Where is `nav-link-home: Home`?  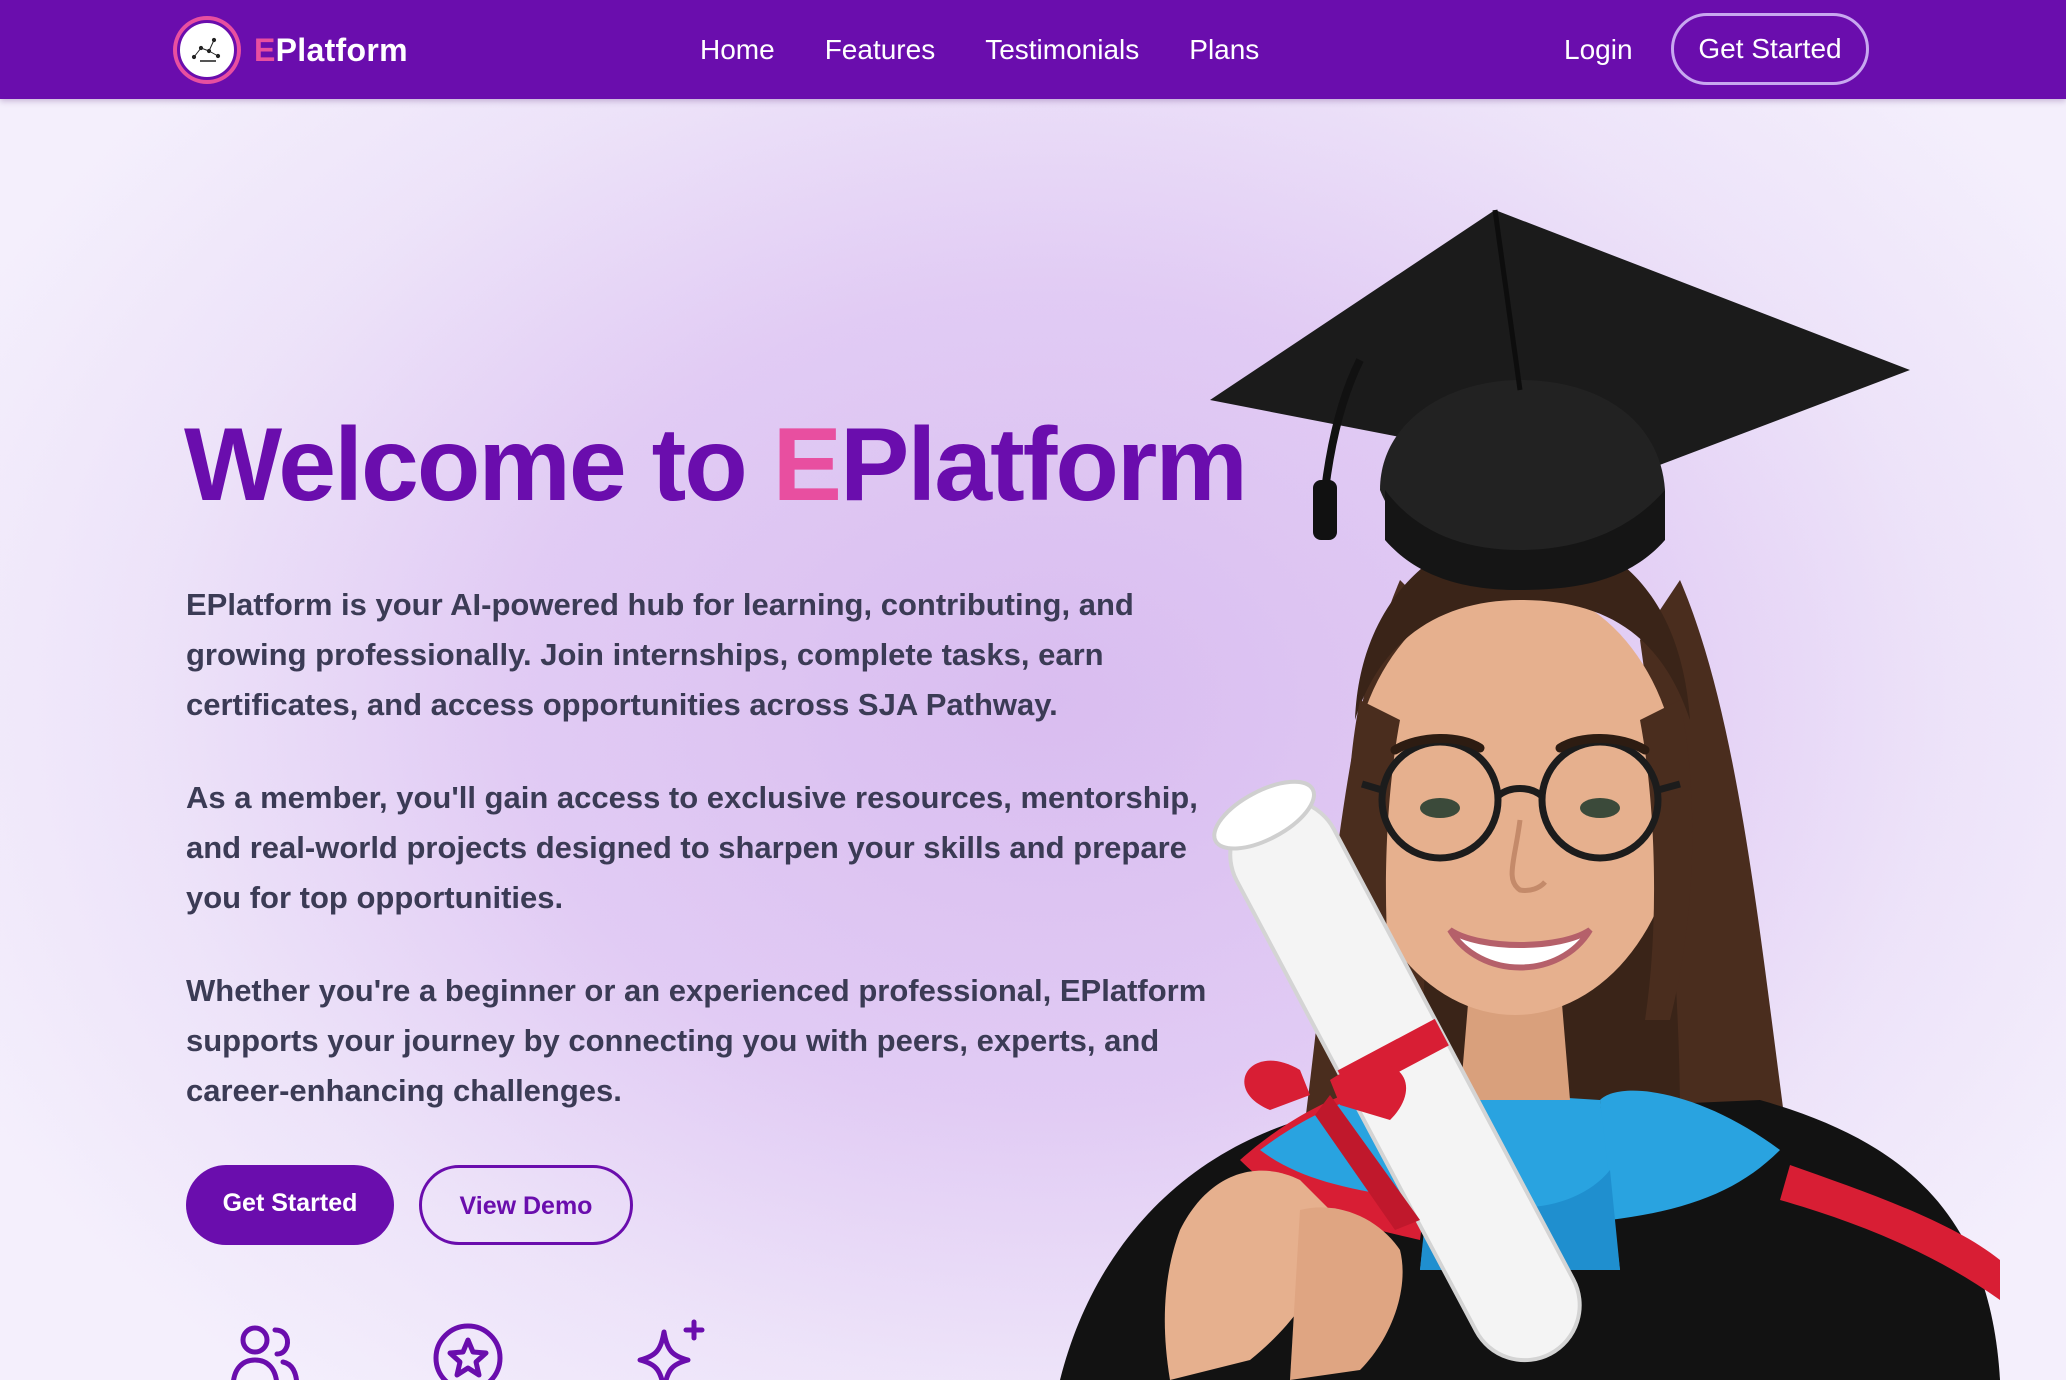
nav-link-home: Home is located at coordinates (737, 50).